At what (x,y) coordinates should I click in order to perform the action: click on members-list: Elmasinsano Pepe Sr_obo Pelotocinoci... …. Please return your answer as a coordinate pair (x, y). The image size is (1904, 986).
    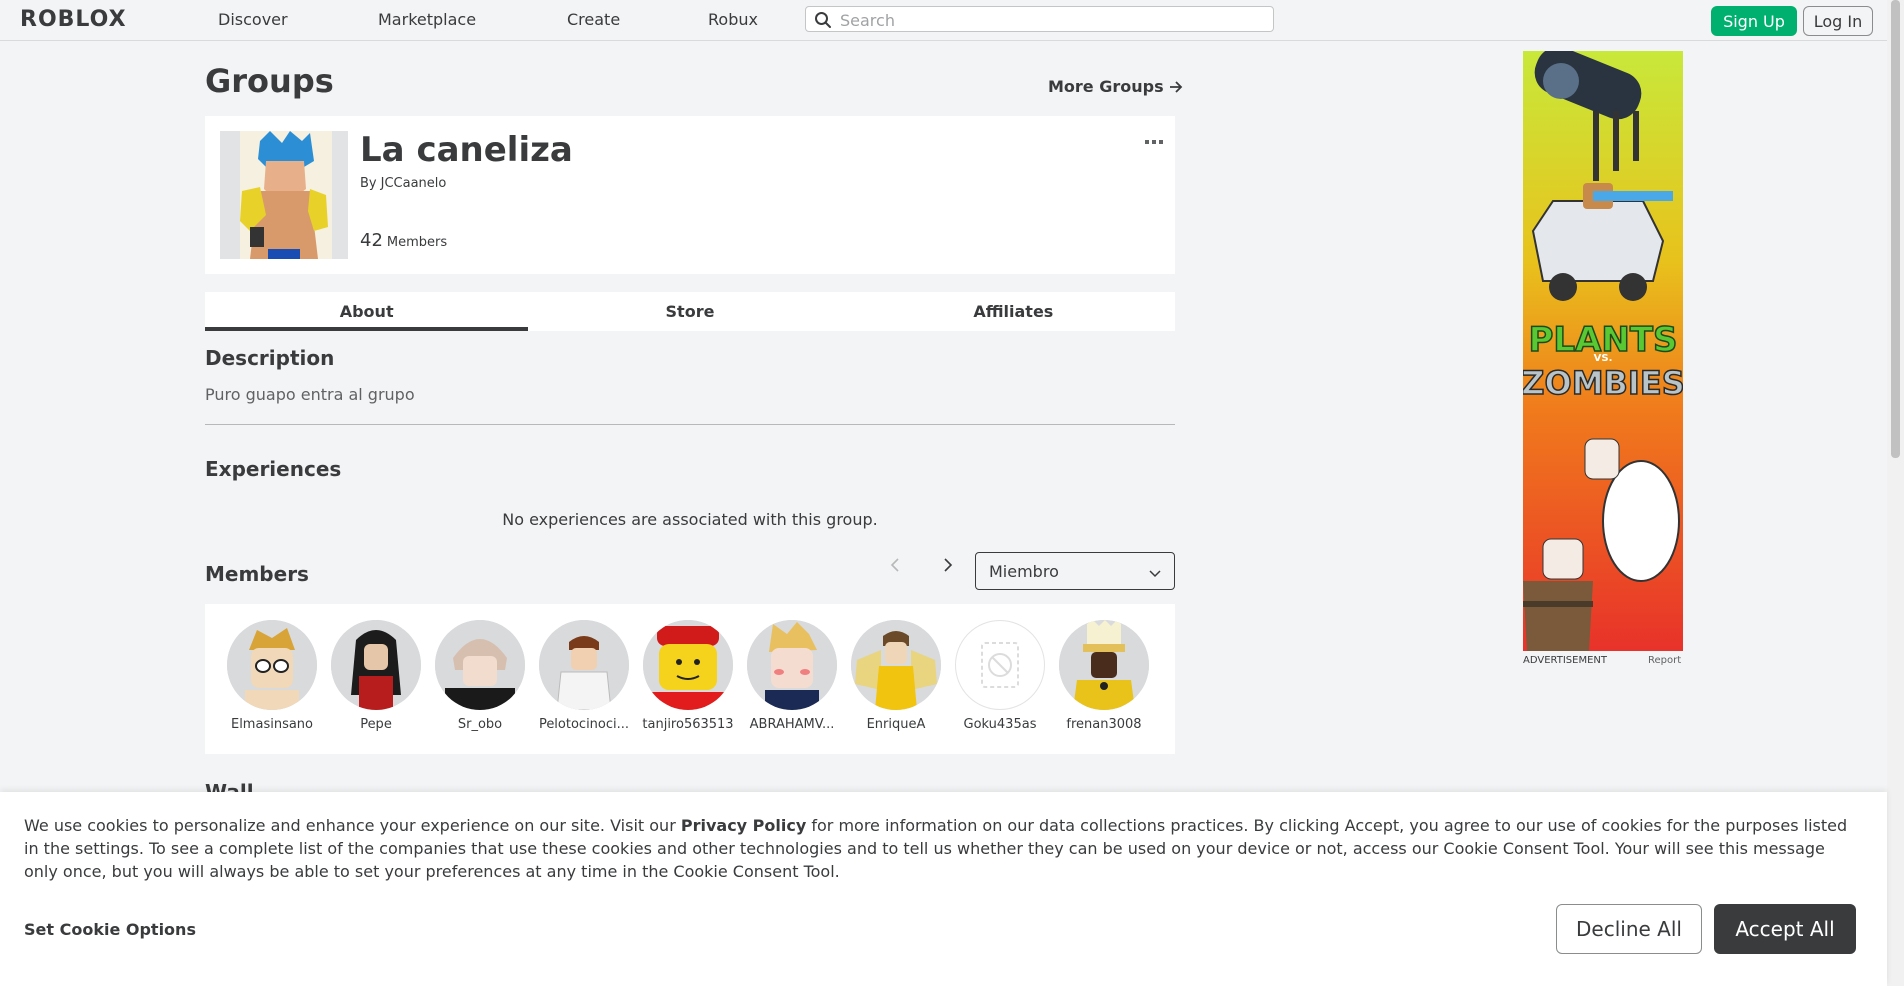
    Looking at the image, I should click on (690, 679).